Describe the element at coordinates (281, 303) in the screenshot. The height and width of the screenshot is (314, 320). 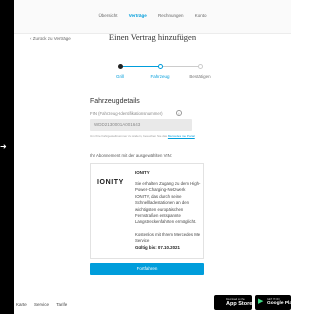
I see `google-play-label: Google Play` at that location.